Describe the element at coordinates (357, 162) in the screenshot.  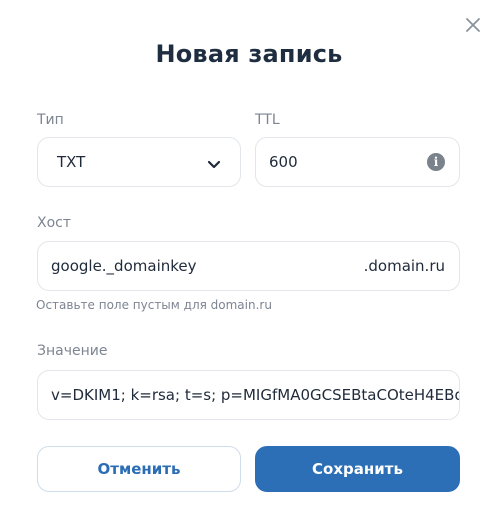
I see `ttl-input: 600 i` at that location.